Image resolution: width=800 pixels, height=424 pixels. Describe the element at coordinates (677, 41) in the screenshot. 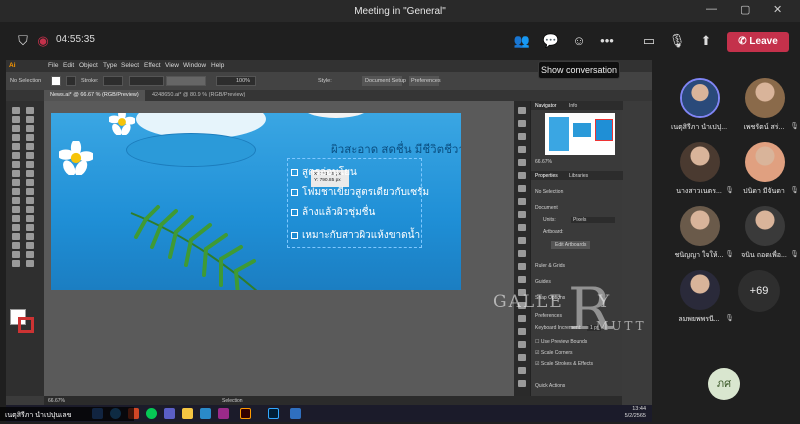

I see `mic-off-icon: 🎙` at that location.